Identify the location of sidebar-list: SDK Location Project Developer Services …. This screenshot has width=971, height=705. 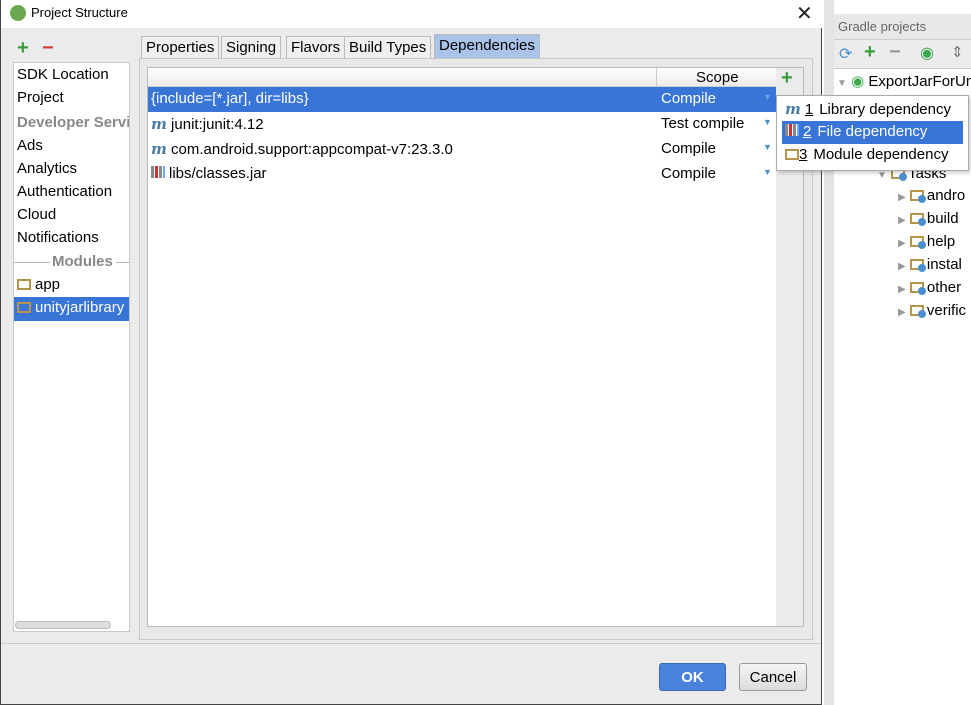
(71, 347).